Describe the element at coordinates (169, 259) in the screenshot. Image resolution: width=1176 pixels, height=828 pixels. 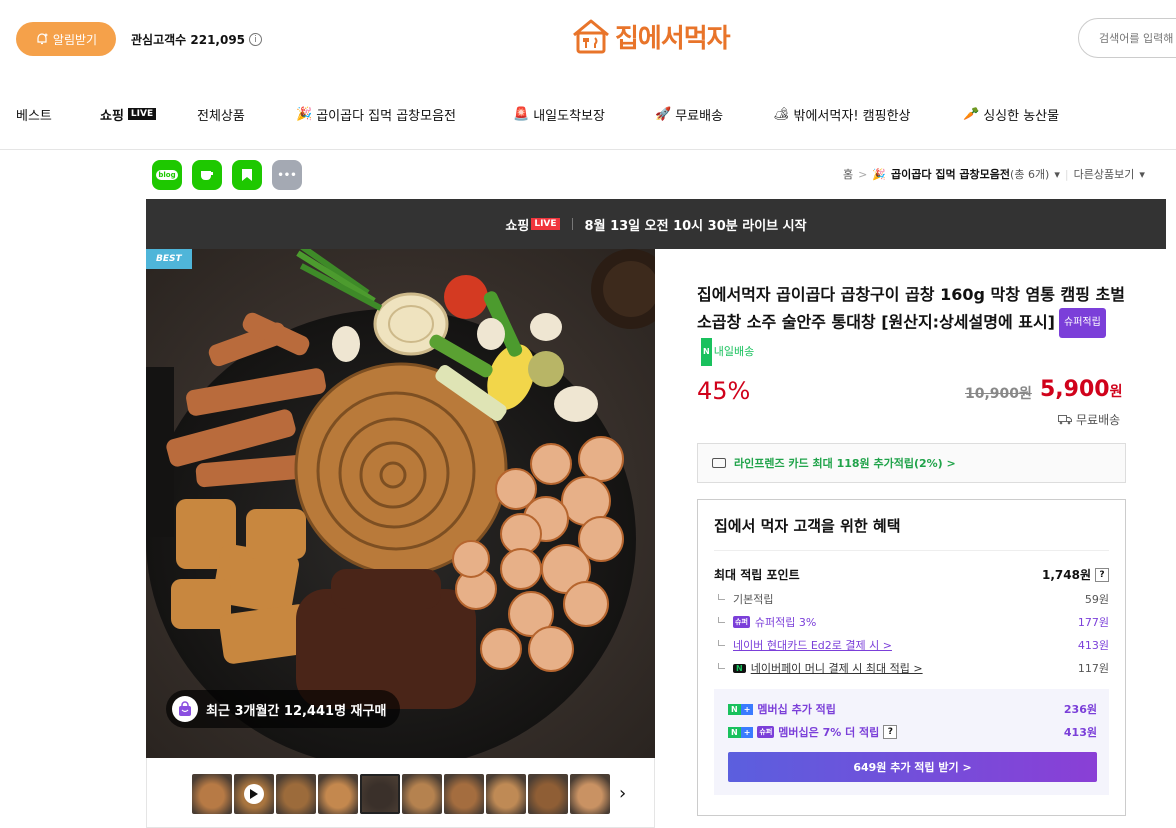
I see `best-tag: BEST` at that location.